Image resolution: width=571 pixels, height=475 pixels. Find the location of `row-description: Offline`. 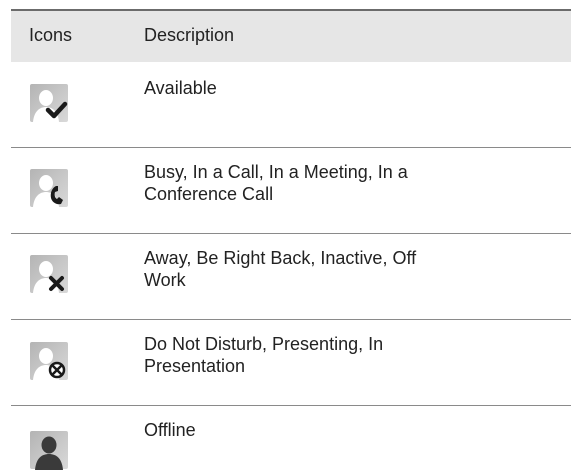

row-description: Offline is located at coordinates (344, 430).